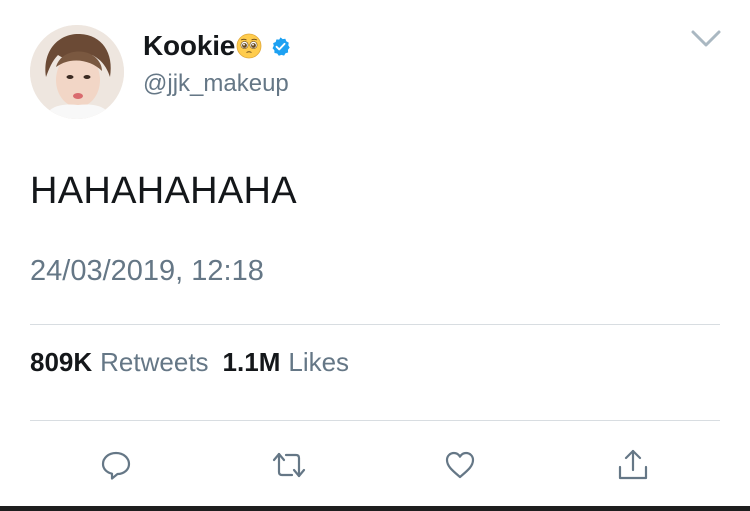 The image size is (750, 511). I want to click on avatar, so click(77, 72).